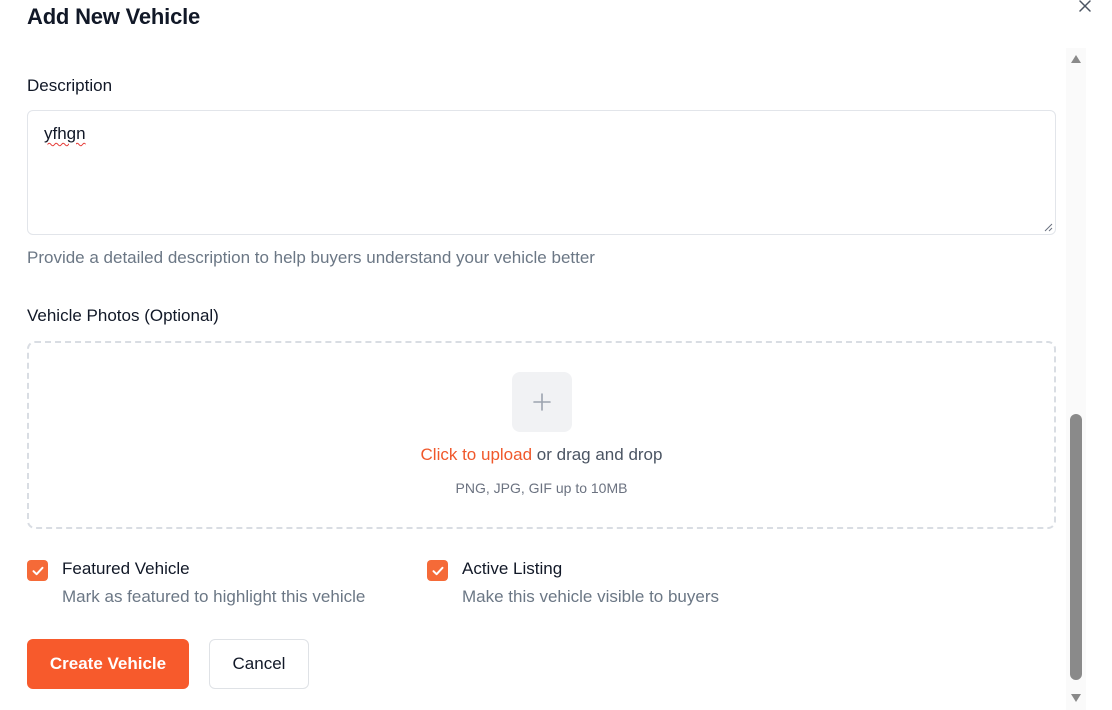 The image size is (1112, 710). What do you see at coordinates (597, 454) in the screenshot?
I see `drag-drop-text: or drag and drop` at bounding box center [597, 454].